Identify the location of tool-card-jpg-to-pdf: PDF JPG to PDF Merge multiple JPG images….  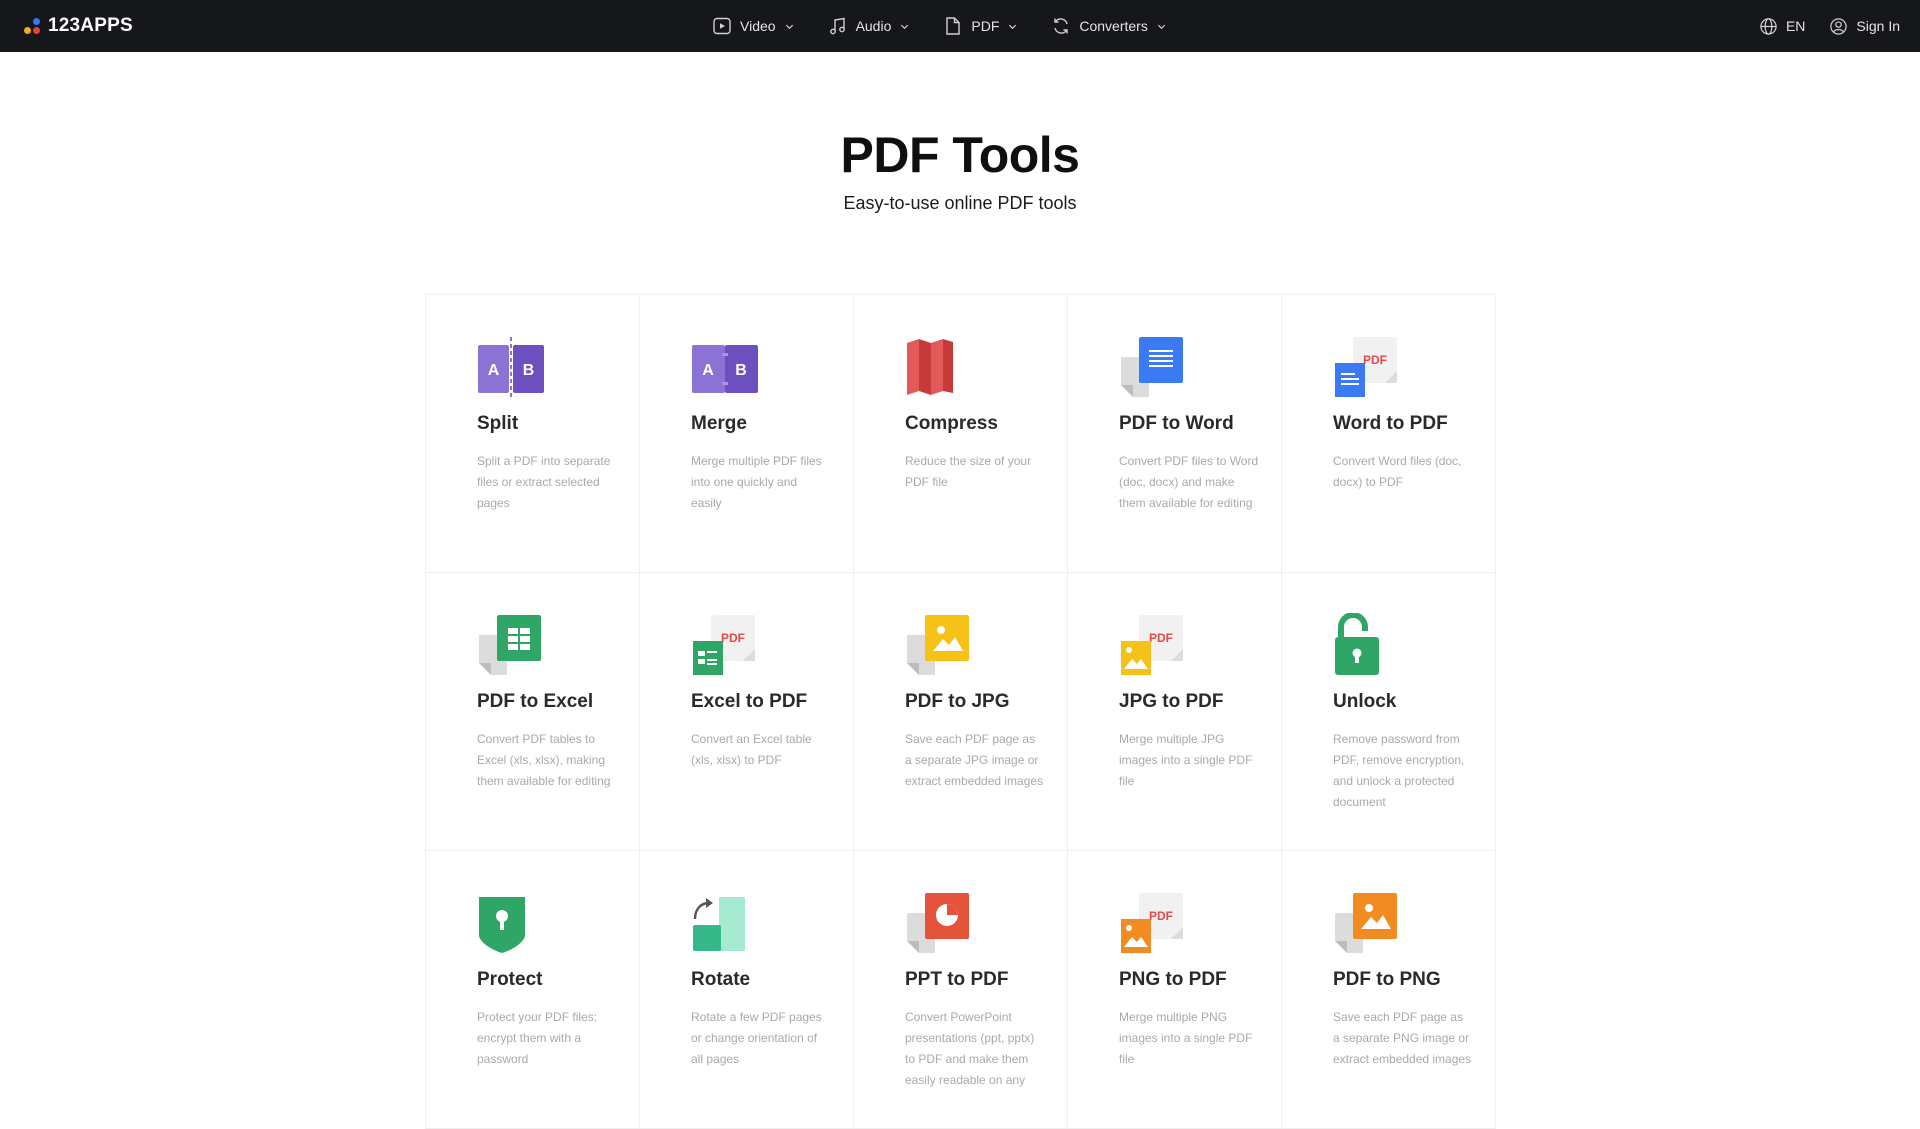
(1175, 712).